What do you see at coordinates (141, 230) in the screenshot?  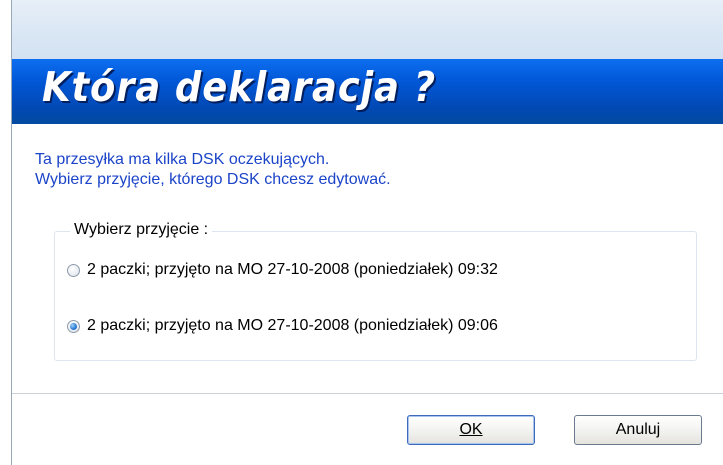 I see `group-label: Wybierz przyjęcie :` at bounding box center [141, 230].